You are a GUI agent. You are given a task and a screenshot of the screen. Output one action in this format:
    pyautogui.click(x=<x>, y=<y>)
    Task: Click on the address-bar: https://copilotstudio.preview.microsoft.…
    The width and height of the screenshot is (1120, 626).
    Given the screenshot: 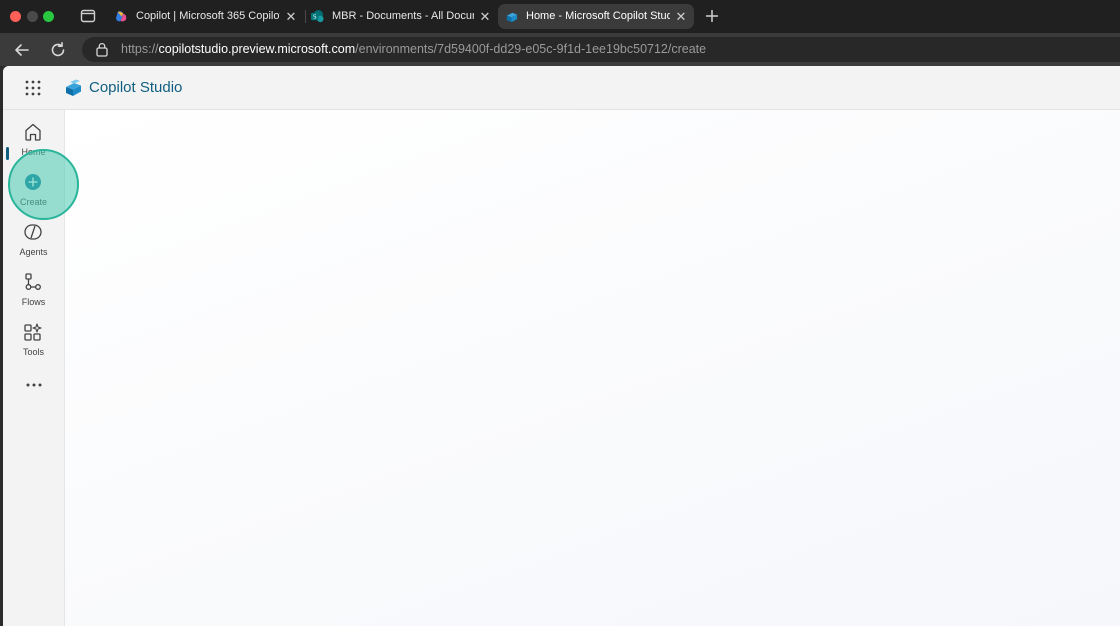 What is the action you would take?
    pyautogui.click(x=601, y=49)
    